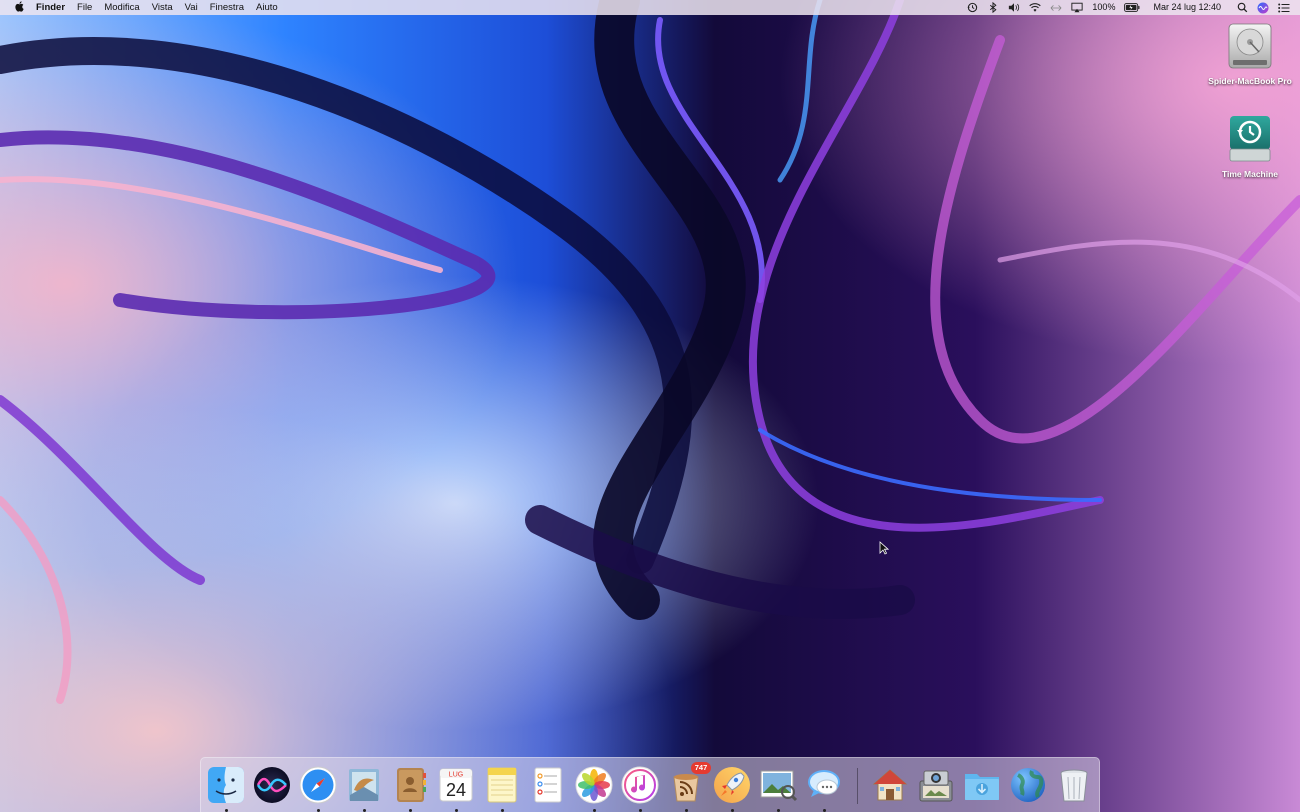 This screenshot has width=1300, height=812. Describe the element at coordinates (640, 785) in the screenshot. I see `itunes-icon` at that location.